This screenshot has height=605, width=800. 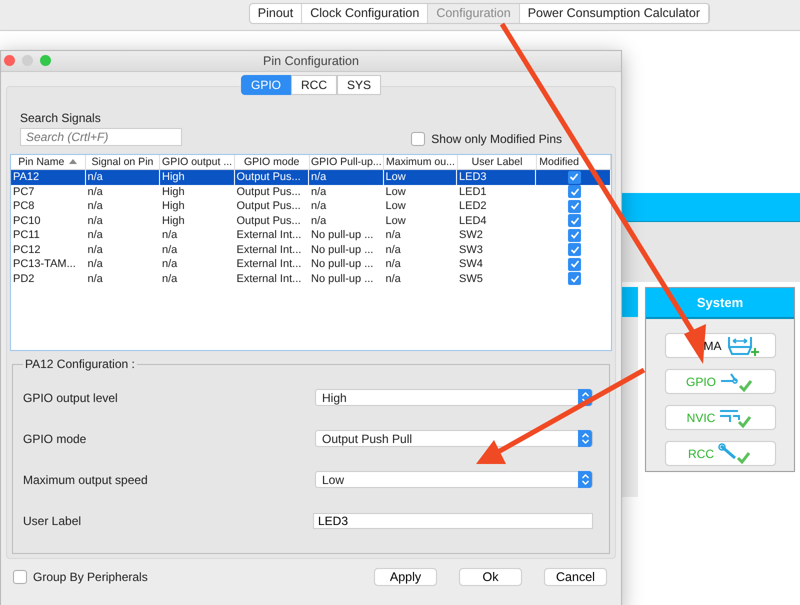 What do you see at coordinates (61, 118) in the screenshot?
I see `search-label: Search Signals` at bounding box center [61, 118].